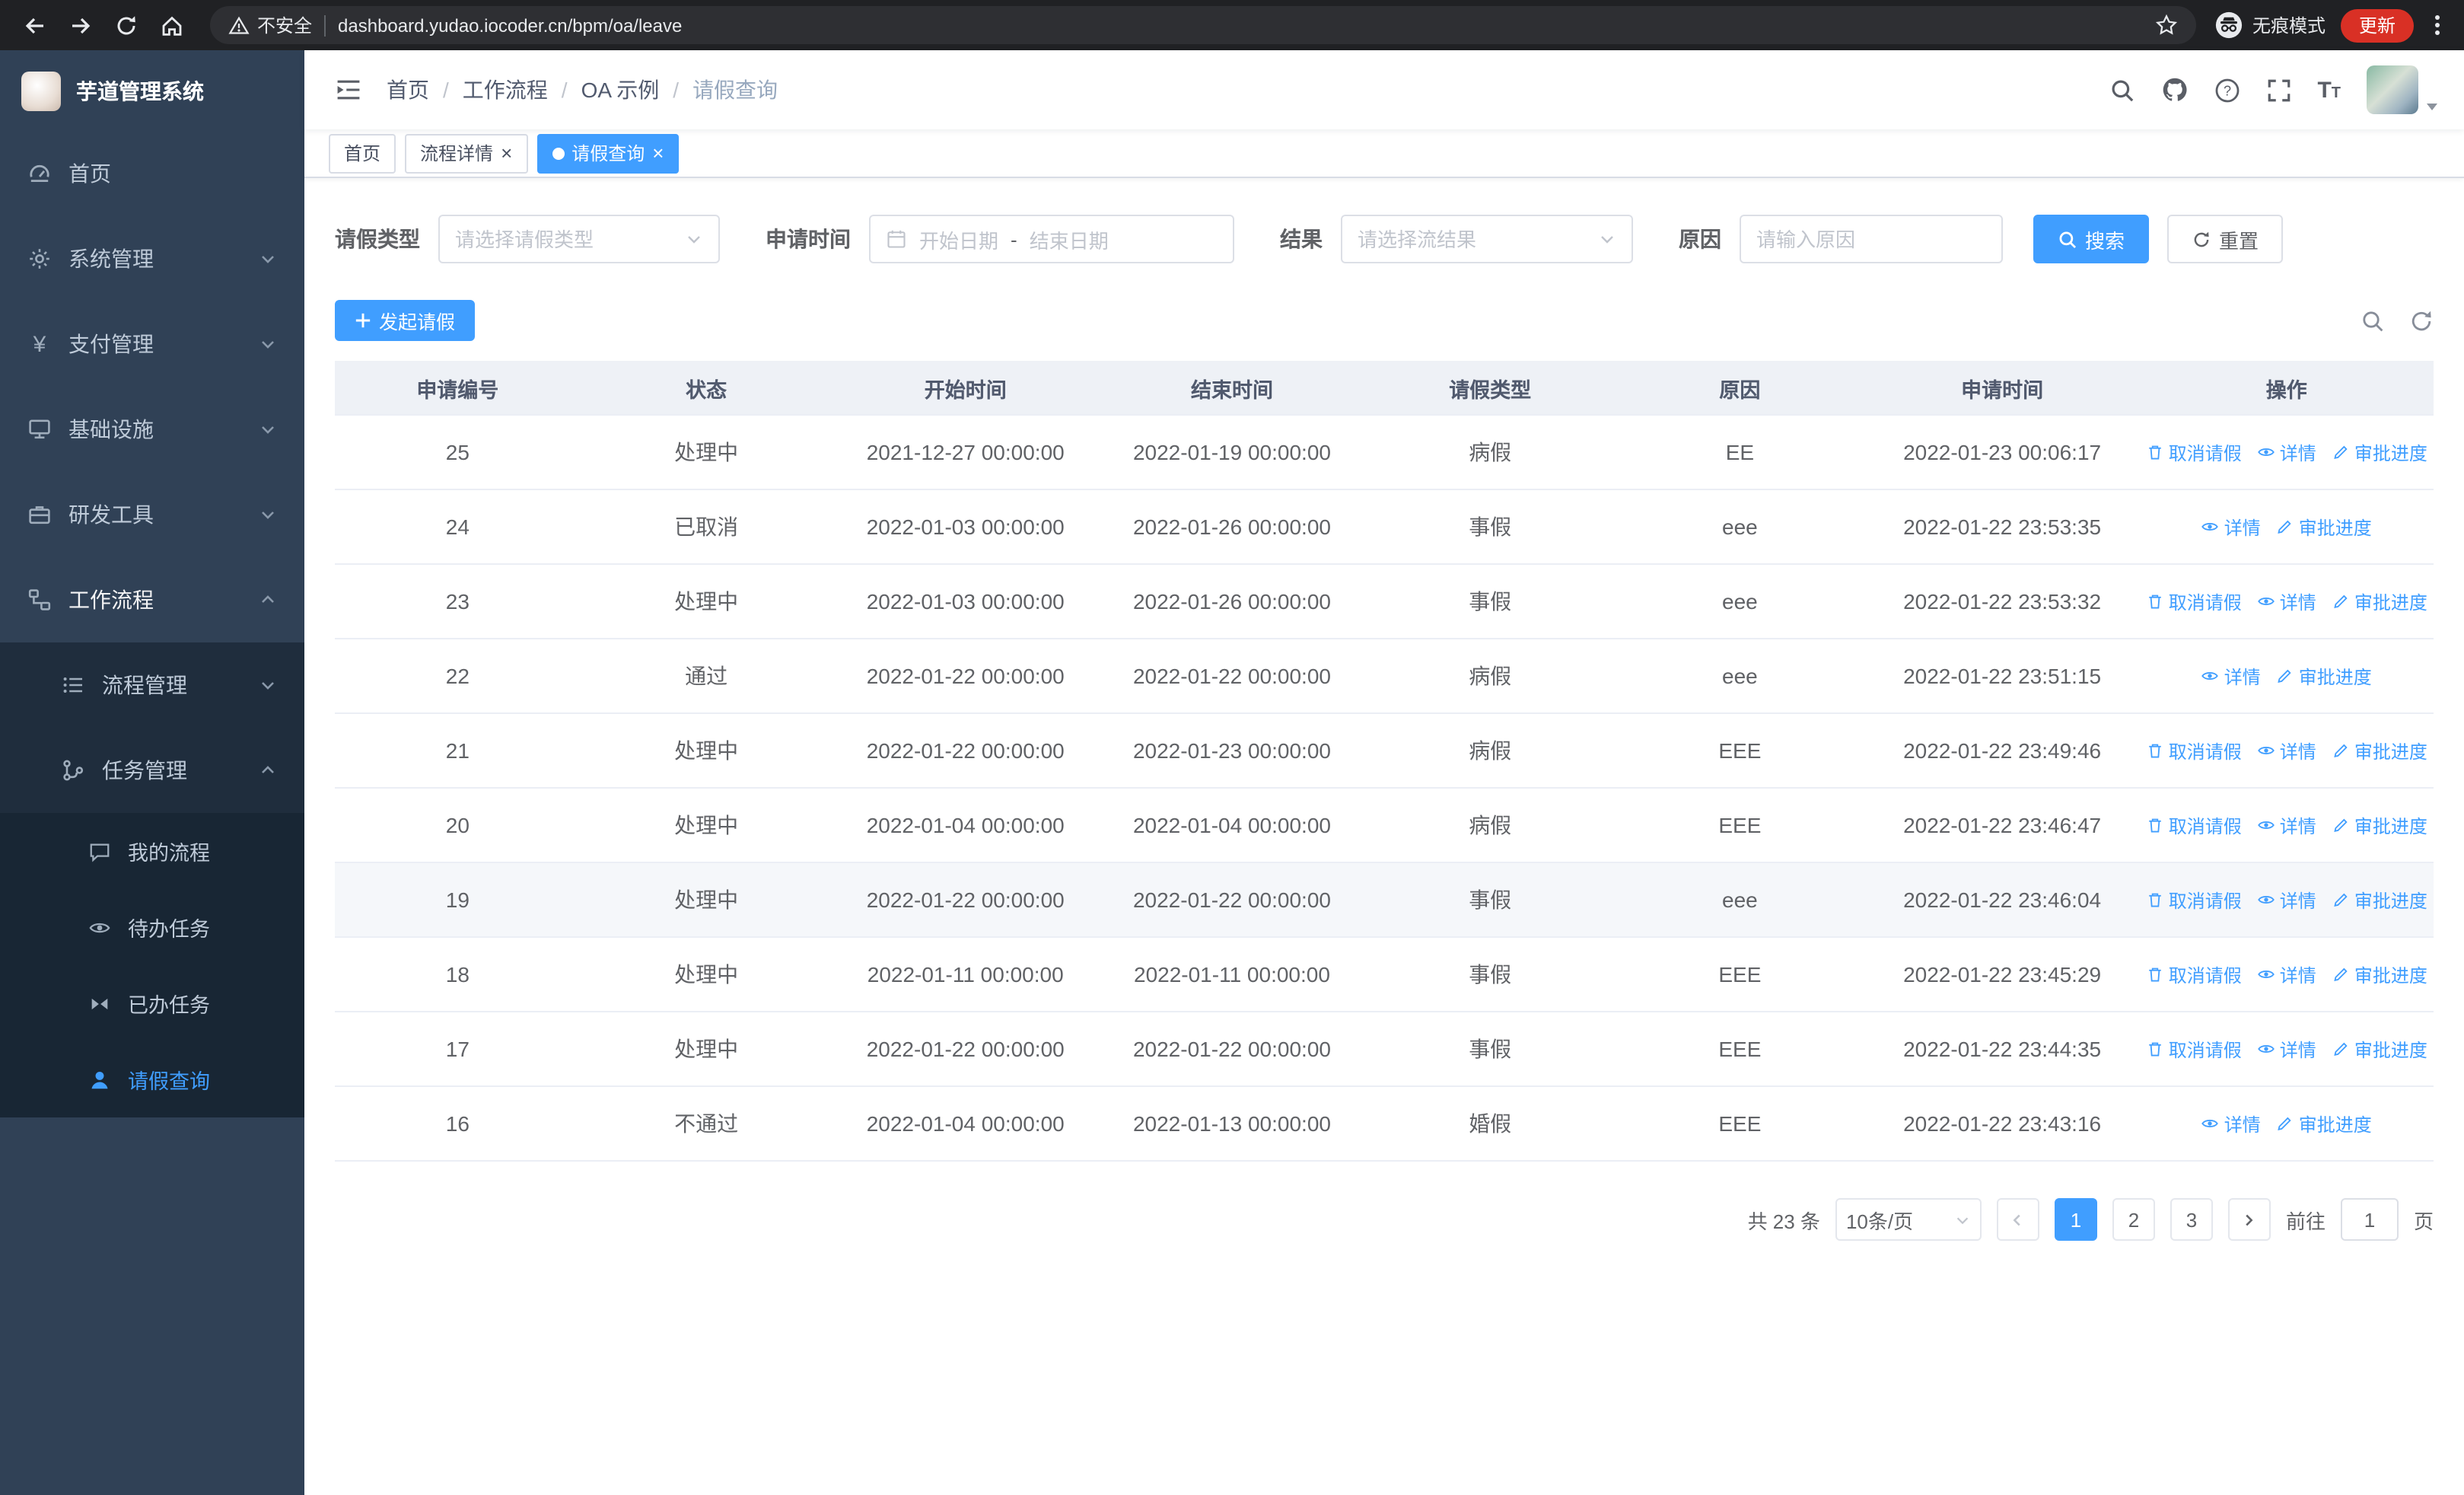 This screenshot has height=1495, width=2464. I want to click on sidebar-item-home: 首页, so click(152, 174).